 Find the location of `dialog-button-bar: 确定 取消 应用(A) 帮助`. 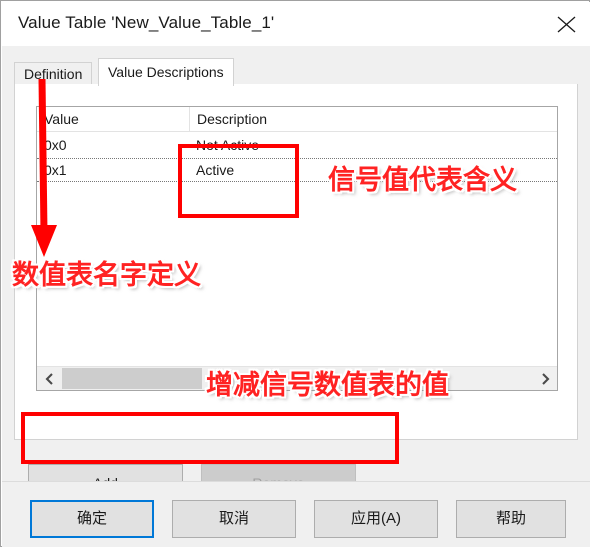

dialog-button-bar: 确定 取消 应用(A) 帮助 is located at coordinates (296, 514).